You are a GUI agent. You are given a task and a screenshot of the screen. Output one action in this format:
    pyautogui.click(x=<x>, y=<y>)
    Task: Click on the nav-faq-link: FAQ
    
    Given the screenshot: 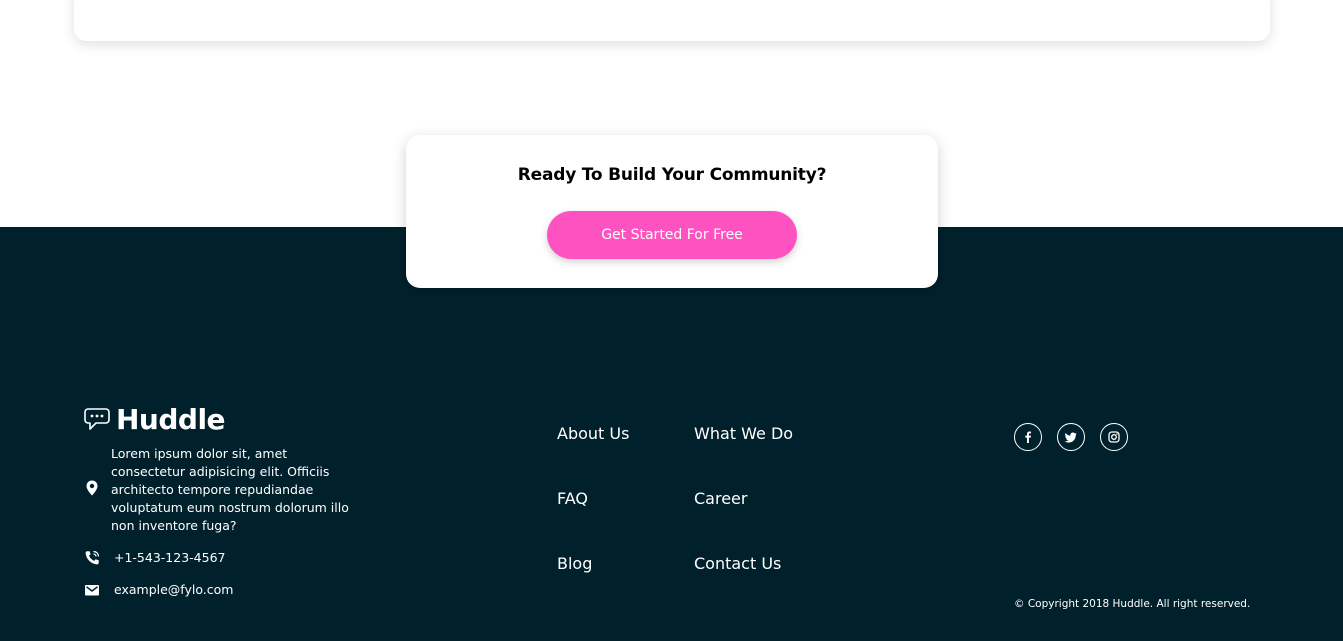 What is the action you would take?
    pyautogui.click(x=572, y=499)
    